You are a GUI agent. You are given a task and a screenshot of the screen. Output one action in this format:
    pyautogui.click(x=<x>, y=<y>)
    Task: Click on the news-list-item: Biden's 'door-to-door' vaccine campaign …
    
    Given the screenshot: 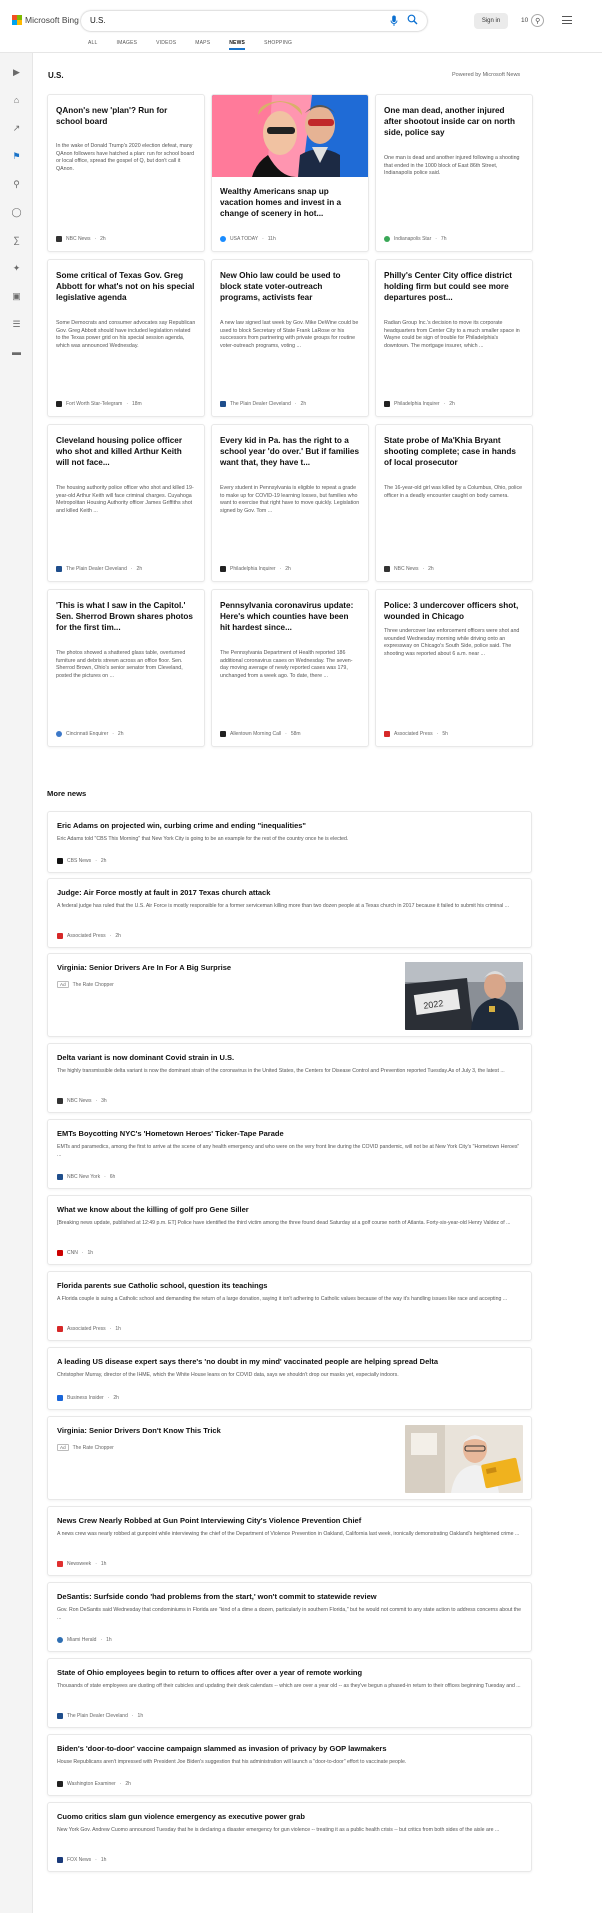 What is the action you would take?
    pyautogui.click(x=289, y=1765)
    